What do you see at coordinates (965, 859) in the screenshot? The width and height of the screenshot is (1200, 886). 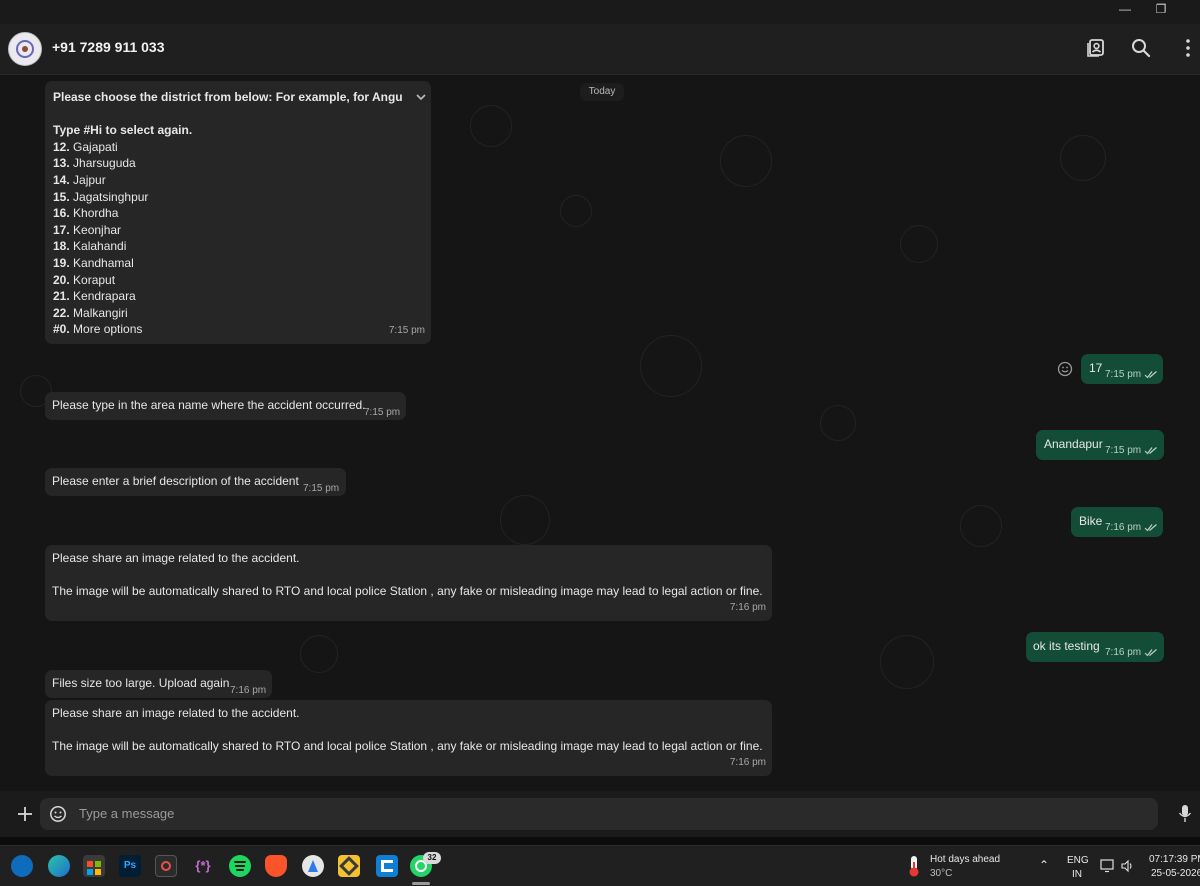 I see `weather-title: Hot days ahead` at bounding box center [965, 859].